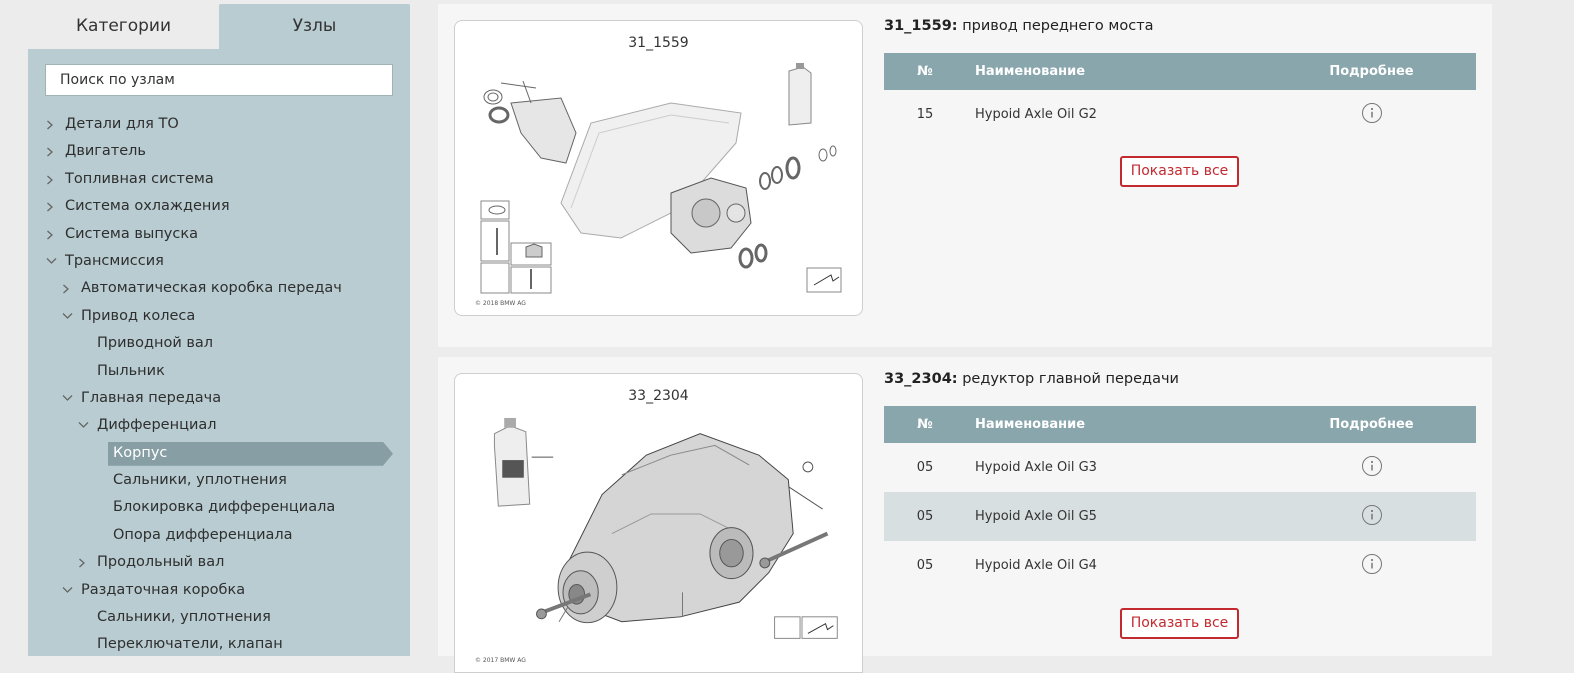 The height and width of the screenshot is (673, 1574). What do you see at coordinates (658, 396) in the screenshot?
I see `diagram-caption: 33_2304` at bounding box center [658, 396].